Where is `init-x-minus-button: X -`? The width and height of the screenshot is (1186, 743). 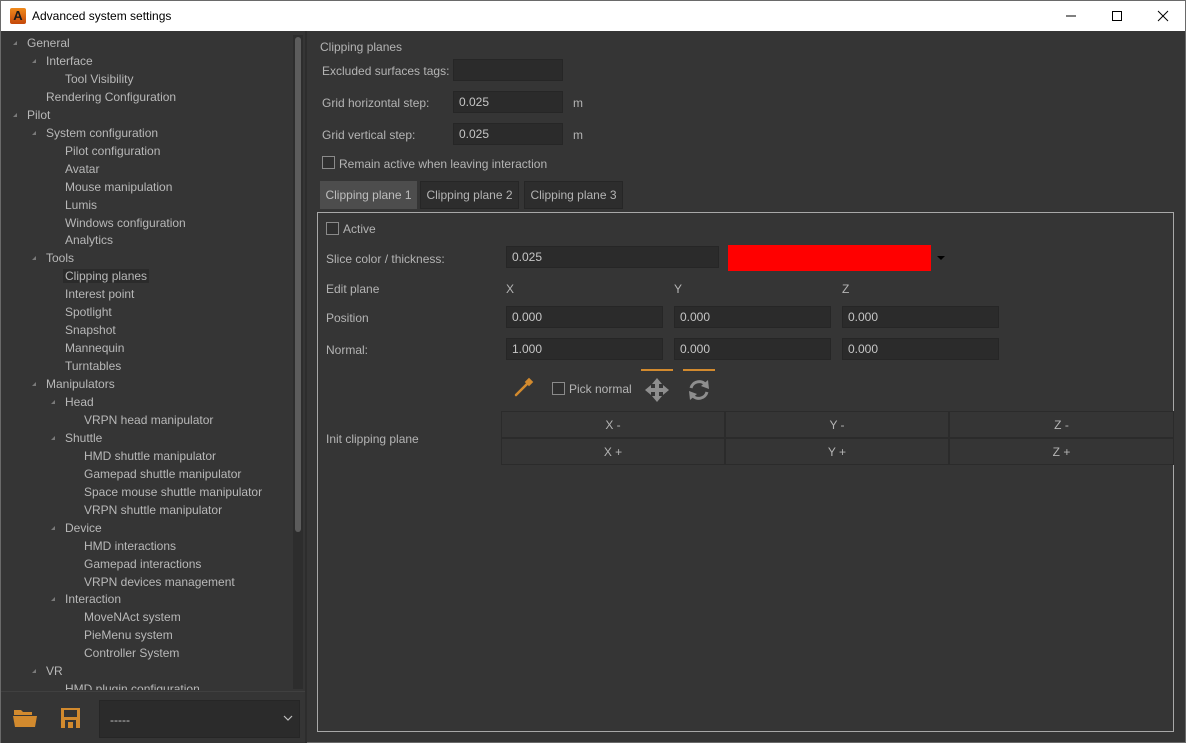 init-x-minus-button: X - is located at coordinates (613, 424).